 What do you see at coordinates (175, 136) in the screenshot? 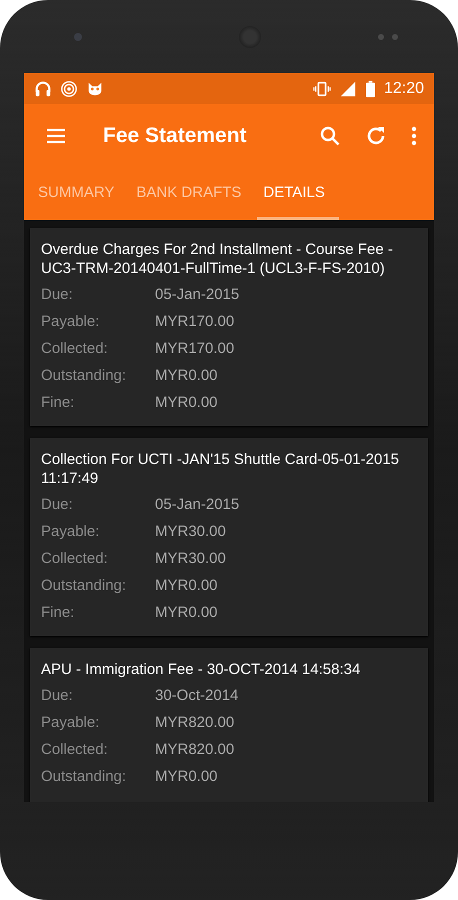
I see `toolbar-title: Fee Statement` at bounding box center [175, 136].